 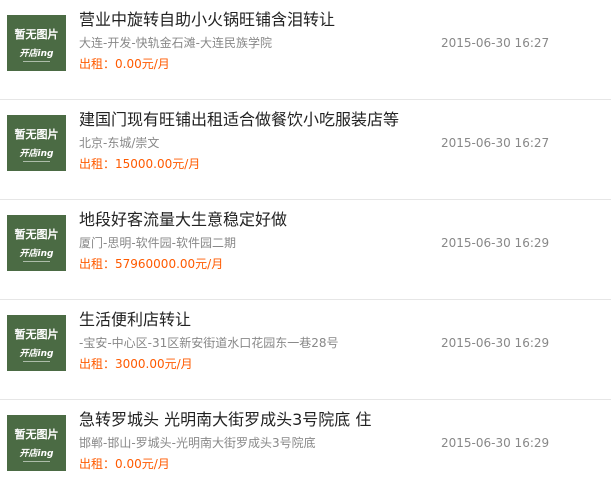 I want to click on listing-title-link: 急转罗城头 光明南大街罗成头3号院底 住, so click(x=225, y=420).